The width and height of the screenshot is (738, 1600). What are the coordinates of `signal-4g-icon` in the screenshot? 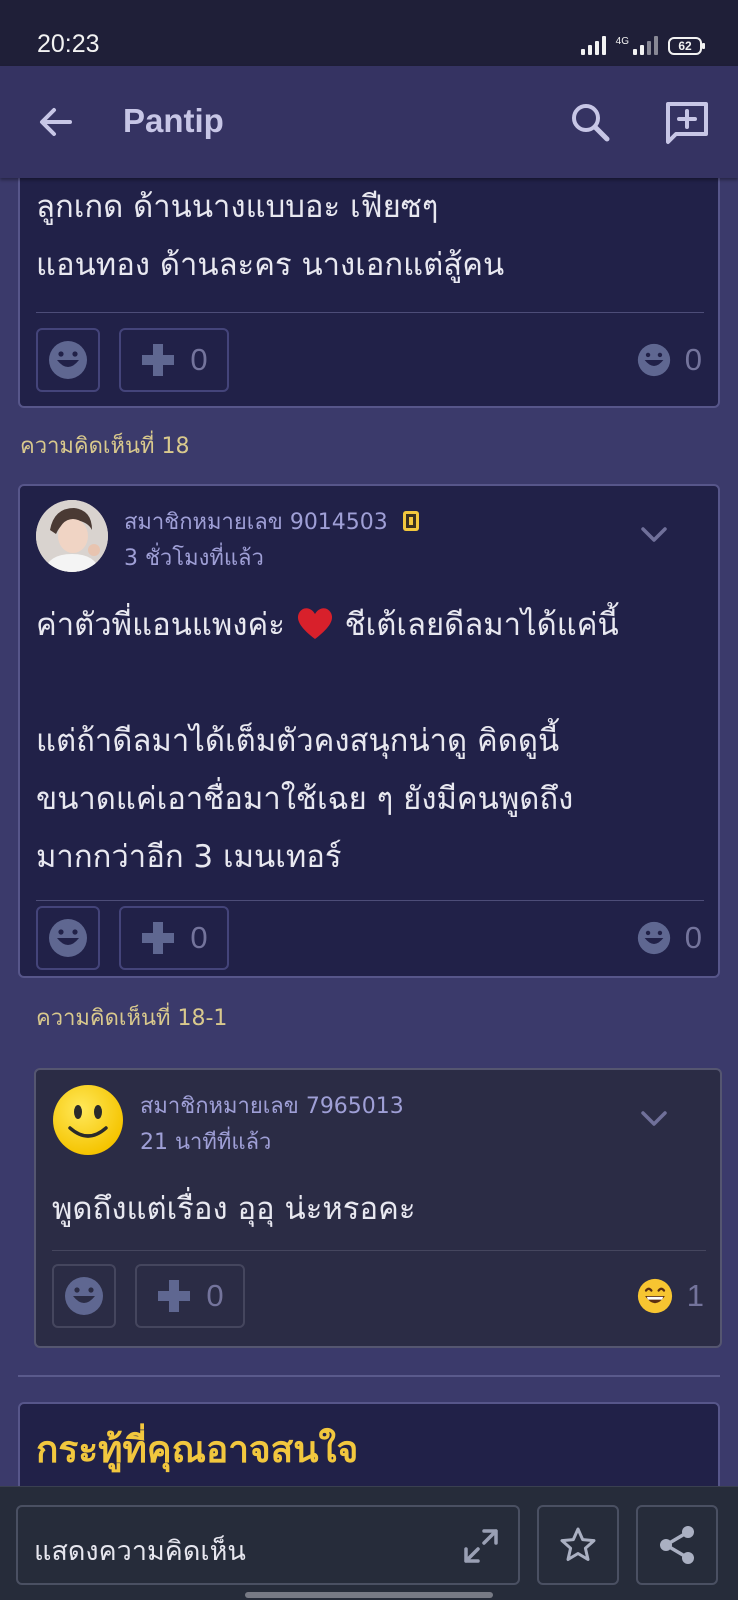 It's located at (645, 45).